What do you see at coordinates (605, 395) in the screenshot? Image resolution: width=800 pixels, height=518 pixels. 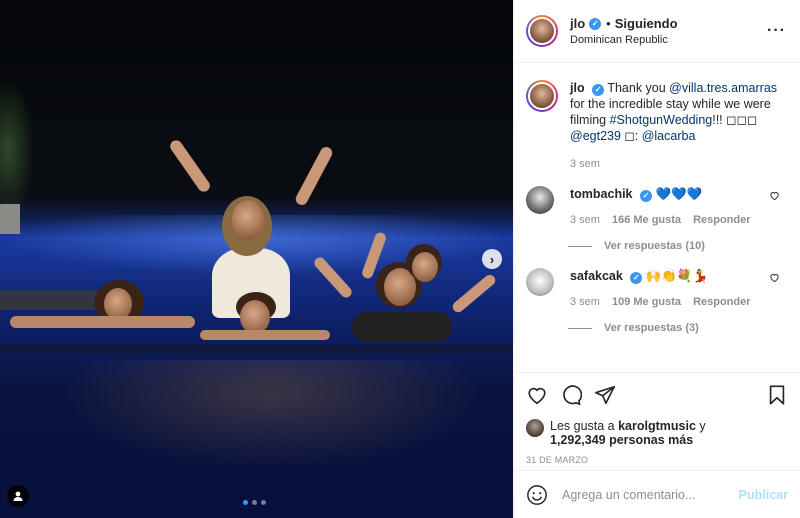 I see `share-send-icon` at bounding box center [605, 395].